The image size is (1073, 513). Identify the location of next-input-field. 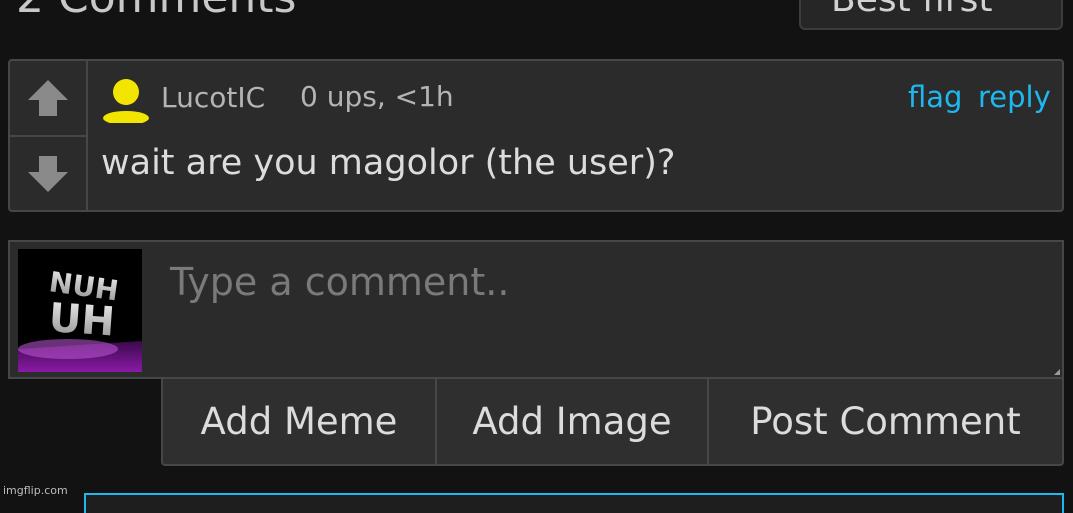
(574, 503).